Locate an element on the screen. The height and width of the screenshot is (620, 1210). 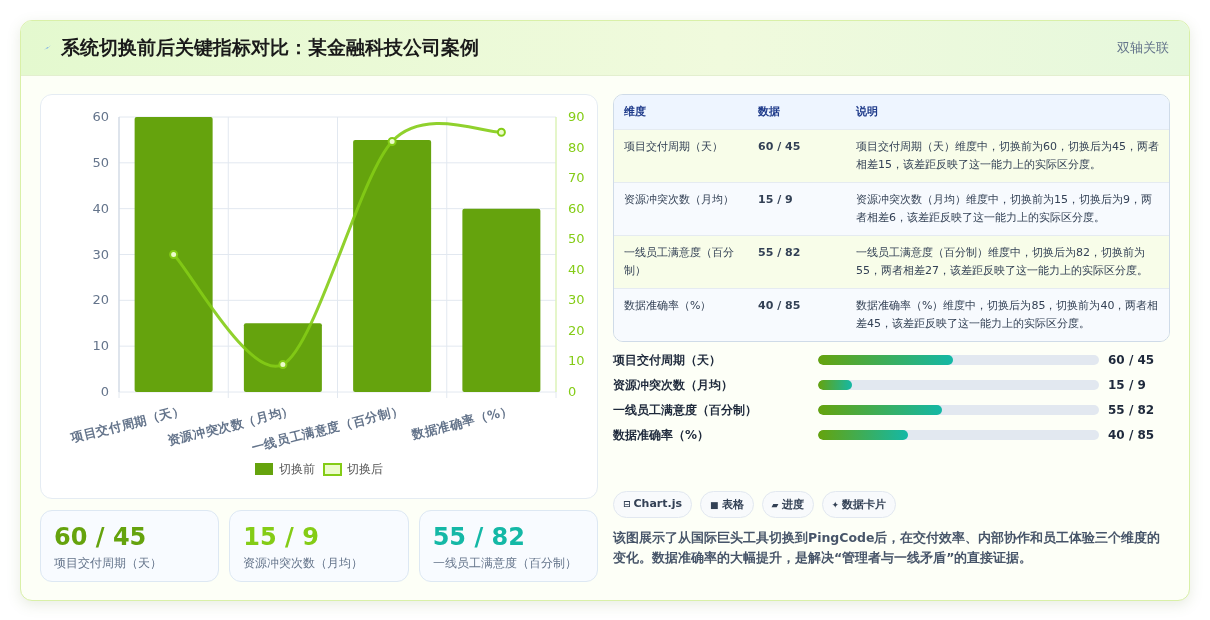
legend-label: 切换后 is located at coordinates (365, 469).